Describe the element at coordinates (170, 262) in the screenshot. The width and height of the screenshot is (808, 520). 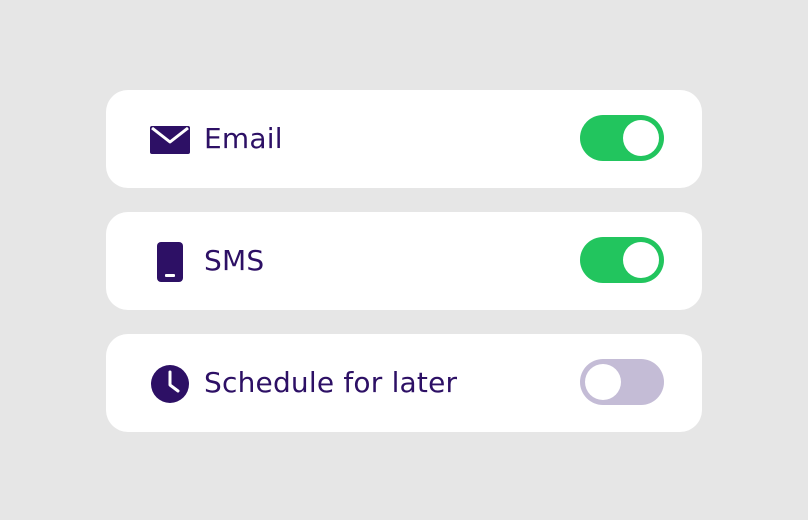
I see `smartphone-icon` at that location.